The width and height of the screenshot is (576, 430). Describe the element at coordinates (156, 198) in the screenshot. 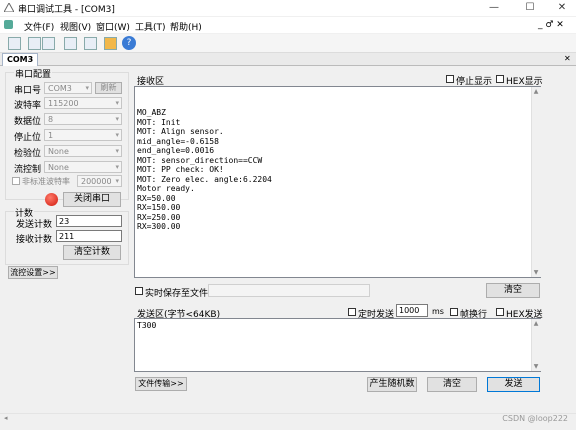

I see `receive-line: RX=50.00` at that location.